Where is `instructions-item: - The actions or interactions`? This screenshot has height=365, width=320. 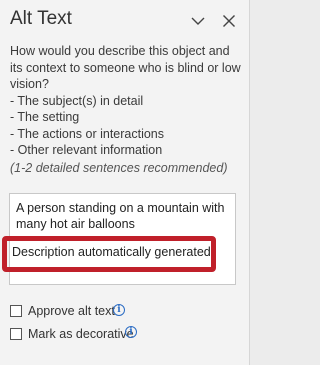 instructions-item: - The actions or interactions is located at coordinates (87, 133).